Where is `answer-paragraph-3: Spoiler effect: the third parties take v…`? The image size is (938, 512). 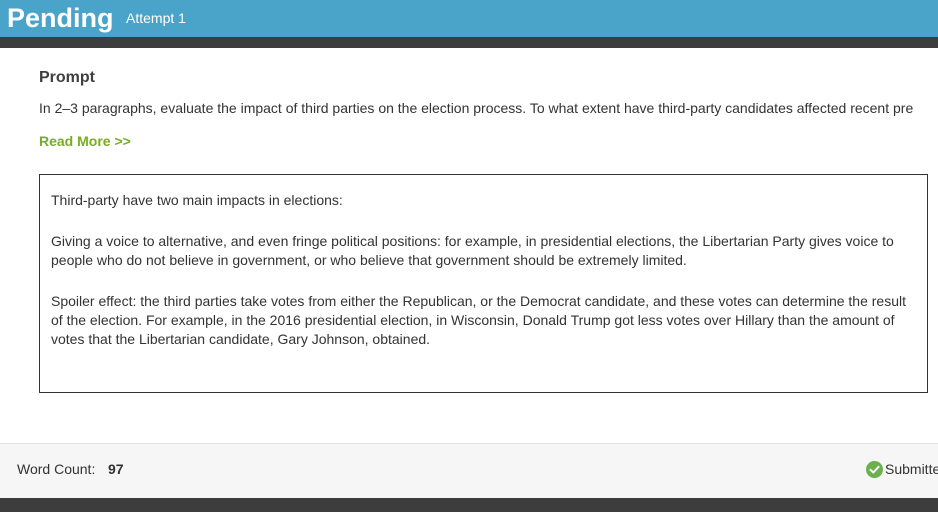
answer-paragraph-3: Spoiler effect: the third parties take v… is located at coordinates (478, 320).